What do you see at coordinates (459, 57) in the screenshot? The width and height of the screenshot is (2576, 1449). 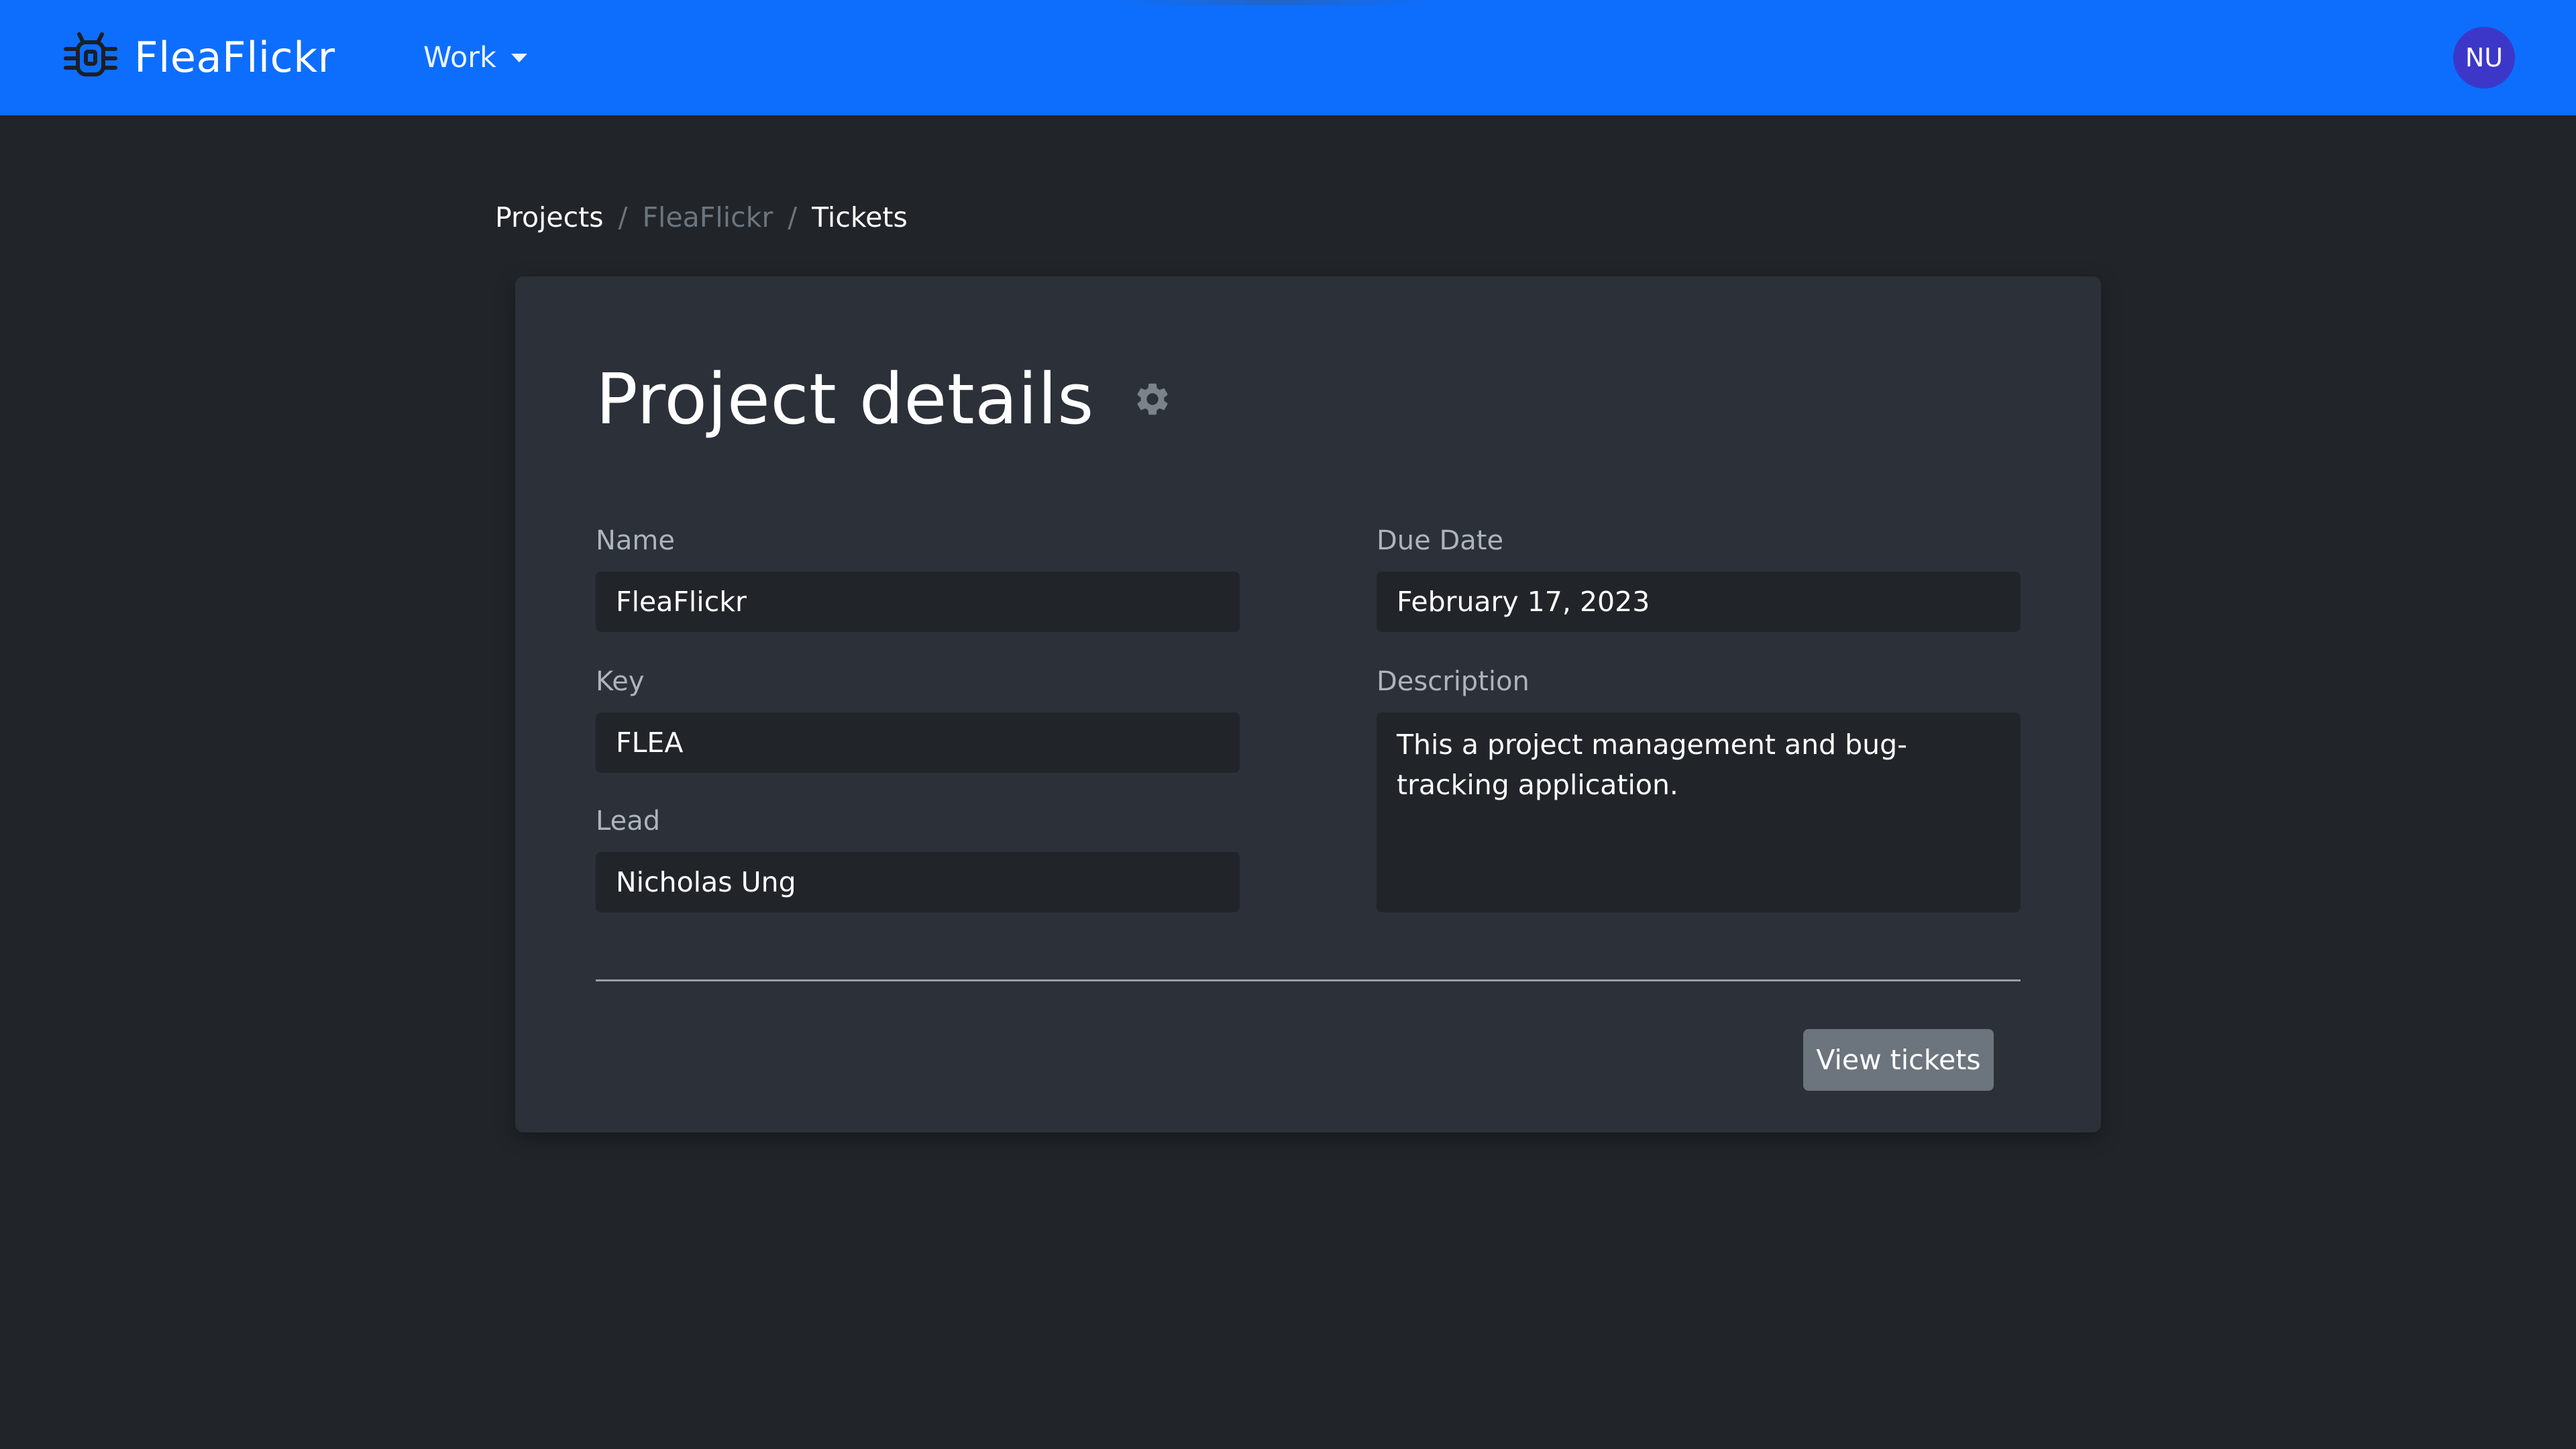 I see `work-dropdown-label: Work` at bounding box center [459, 57].